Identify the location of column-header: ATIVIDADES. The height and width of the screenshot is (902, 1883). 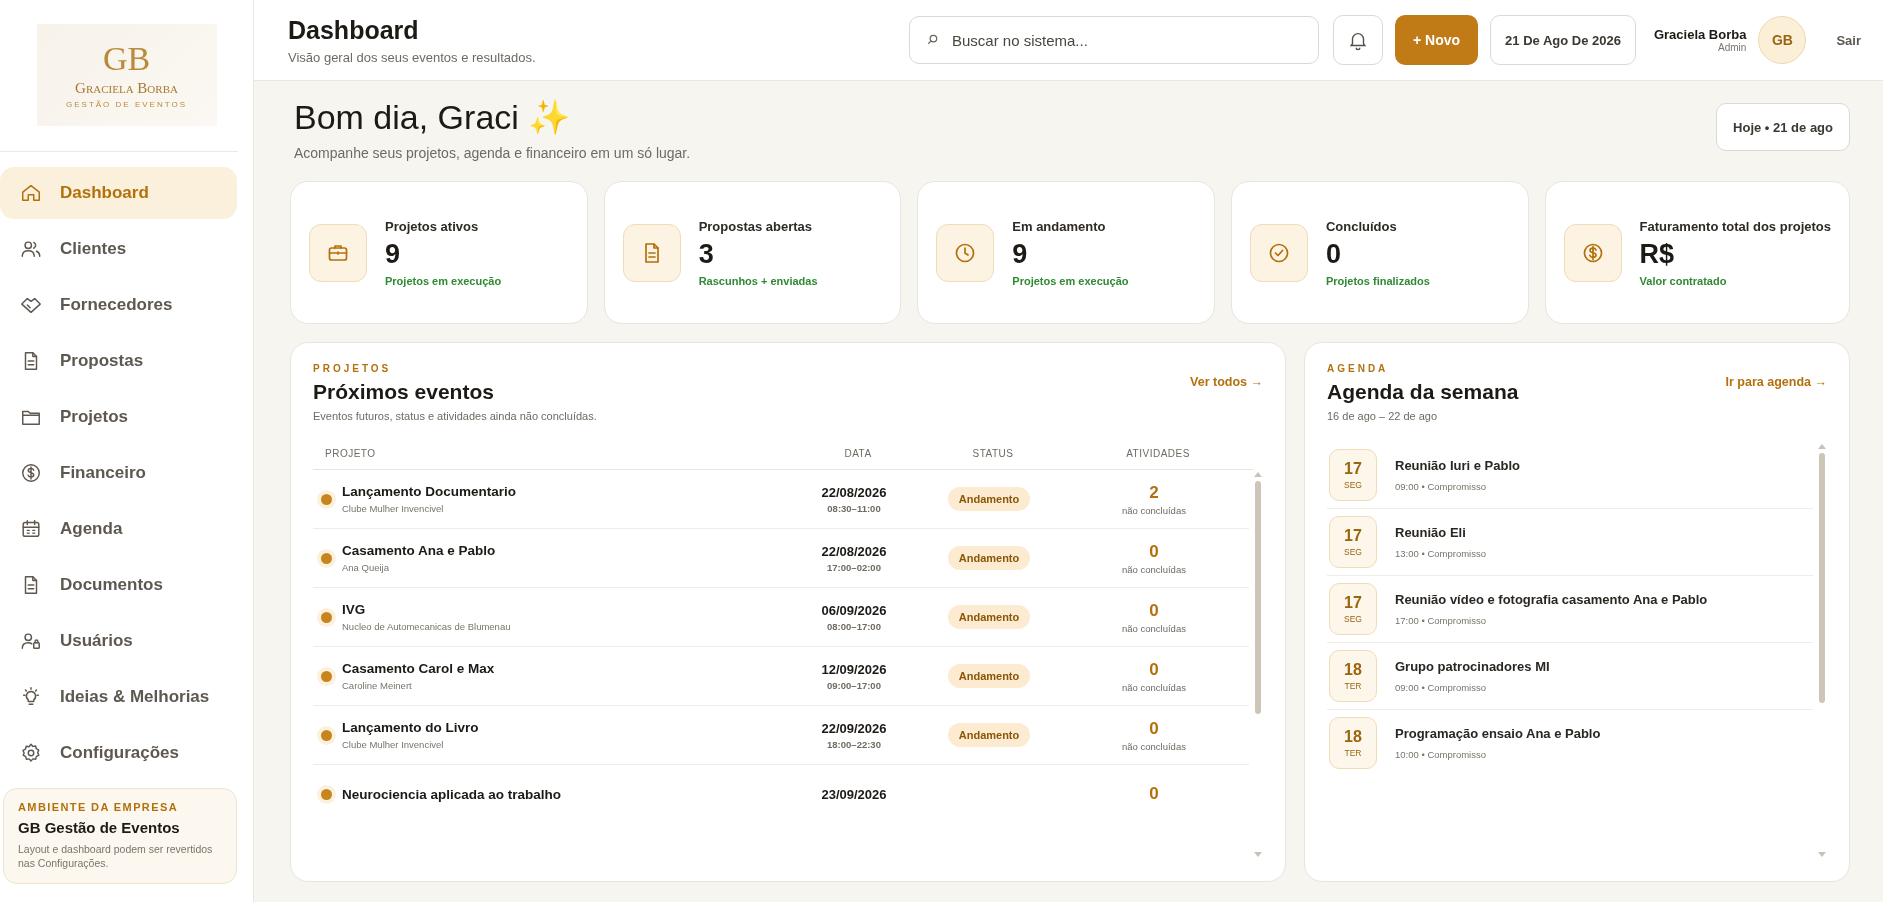
(1158, 453).